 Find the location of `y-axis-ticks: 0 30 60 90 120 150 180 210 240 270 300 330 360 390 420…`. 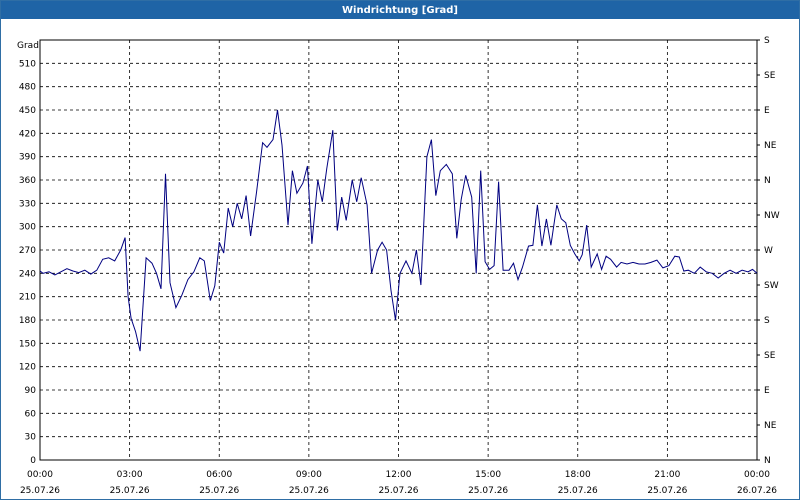

y-axis-ticks: 0 30 60 90 120 150 180 210 240 270 300 330 360 390 420… is located at coordinates (27, 262).